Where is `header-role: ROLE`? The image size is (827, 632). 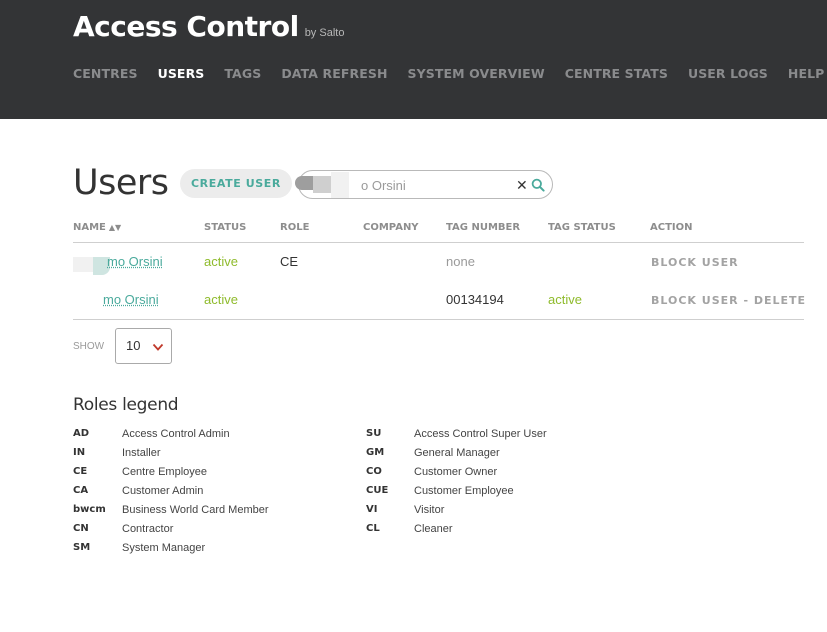
header-role: ROLE is located at coordinates (295, 227).